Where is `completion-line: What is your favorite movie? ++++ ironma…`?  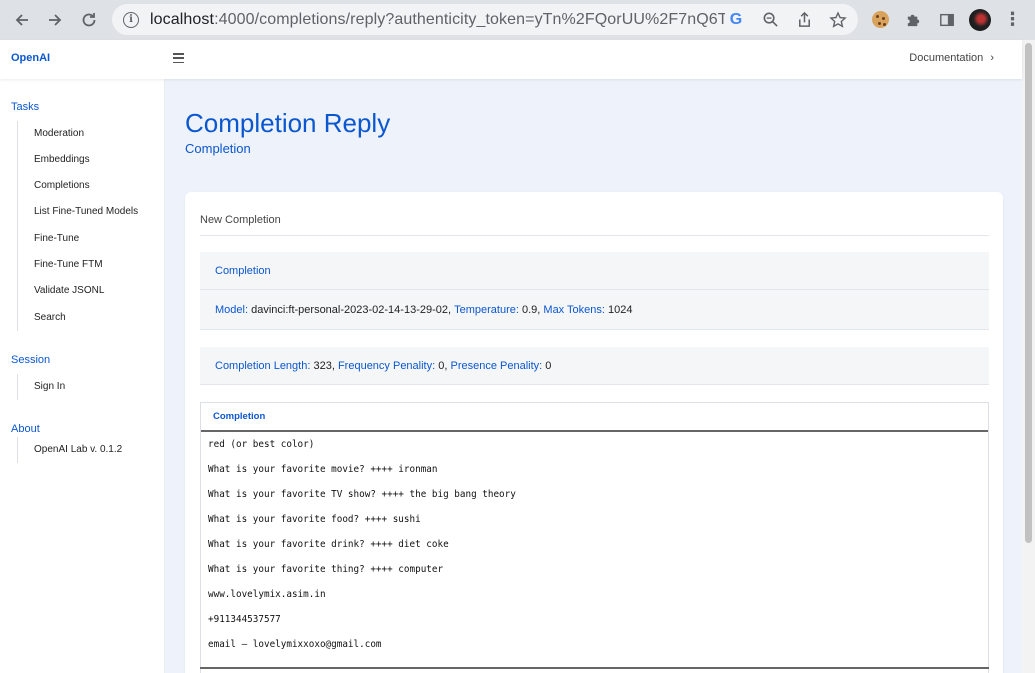 completion-line: What is your favorite movie? ++++ ironma… is located at coordinates (323, 469).